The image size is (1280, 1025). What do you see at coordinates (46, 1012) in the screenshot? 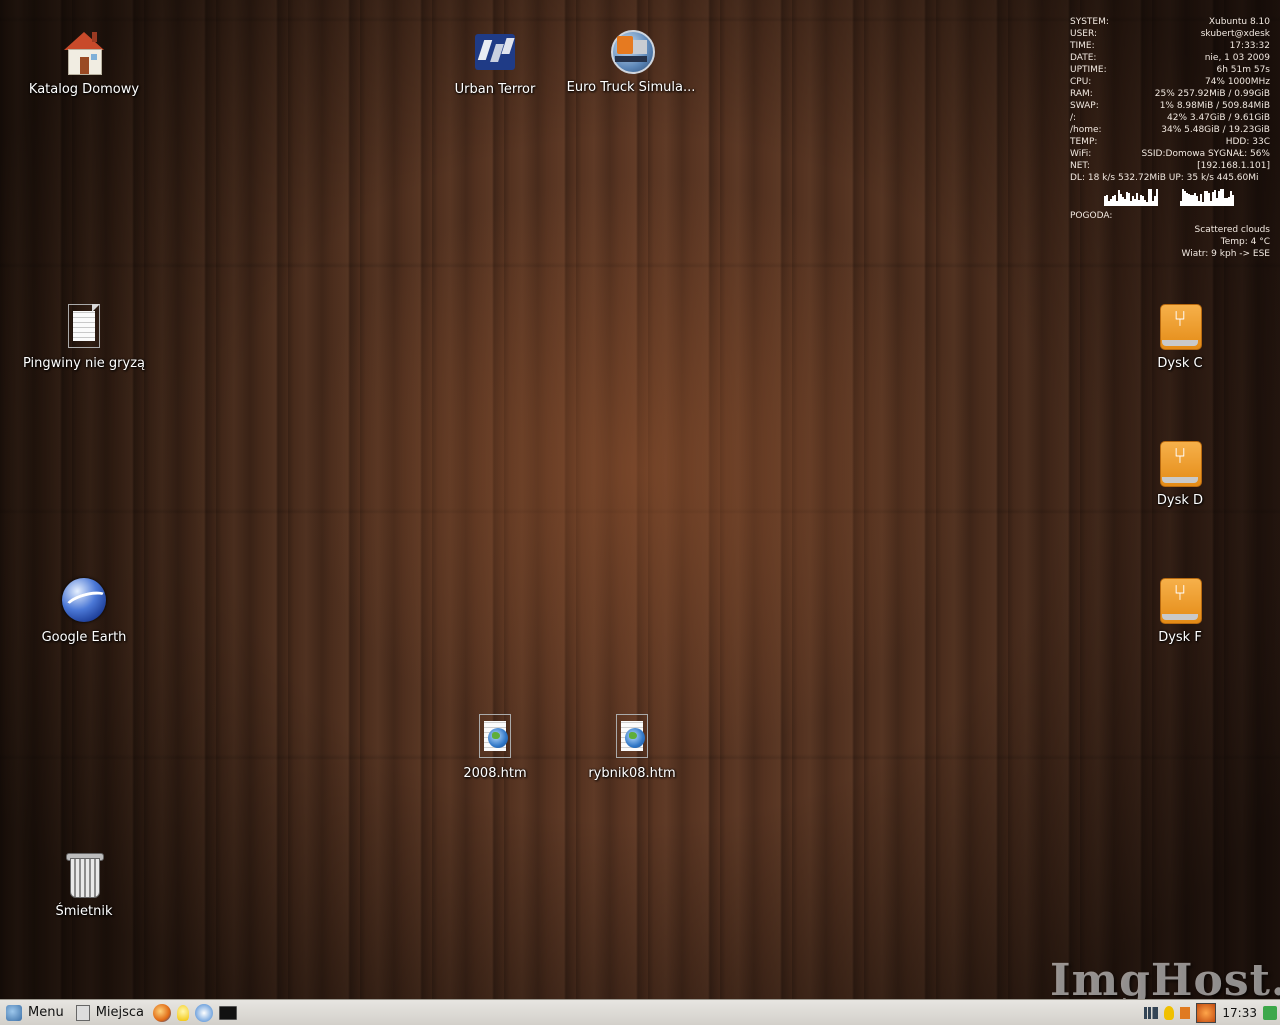
I see `menu-label: Menu` at bounding box center [46, 1012].